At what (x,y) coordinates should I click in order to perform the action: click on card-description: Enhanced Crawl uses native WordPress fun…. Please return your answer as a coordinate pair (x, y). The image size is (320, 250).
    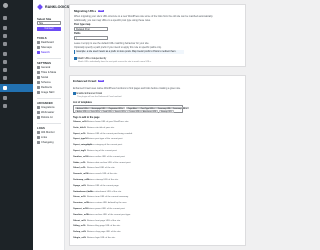
    Looking at the image, I should click on (127, 88).